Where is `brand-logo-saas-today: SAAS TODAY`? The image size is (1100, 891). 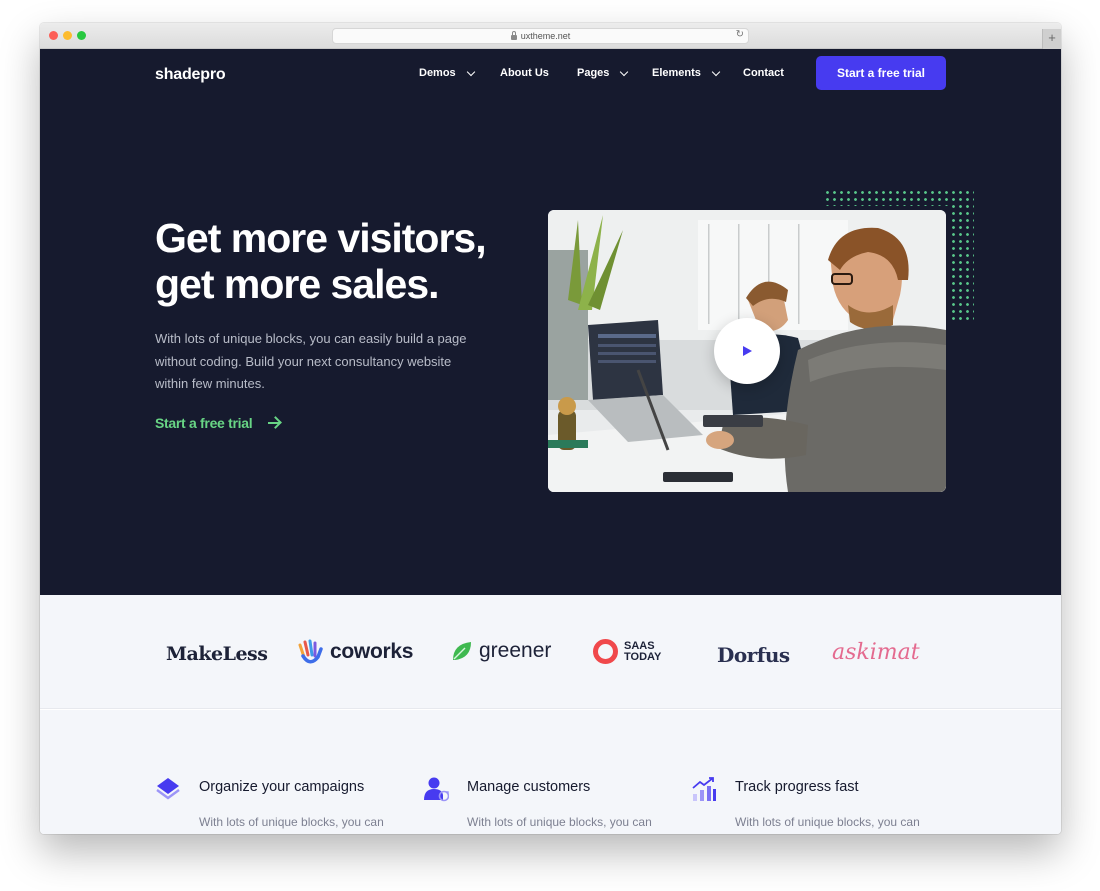 brand-logo-saas-today: SAAS TODAY is located at coordinates (627, 651).